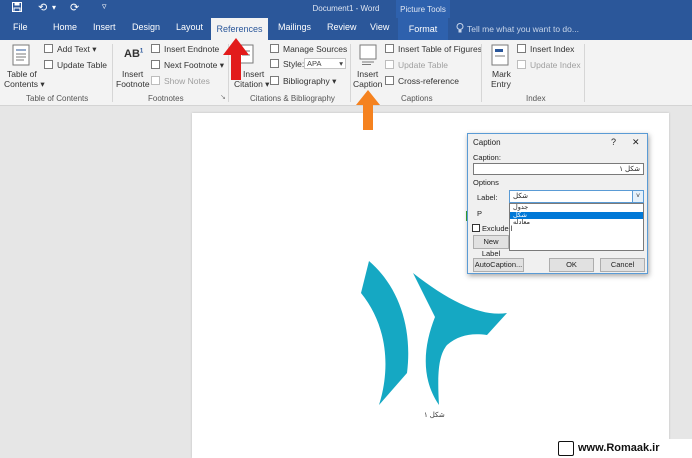 This screenshot has height=458, width=692. What do you see at coordinates (576, 223) in the screenshot?
I see `label-option: معادله` at bounding box center [576, 223].